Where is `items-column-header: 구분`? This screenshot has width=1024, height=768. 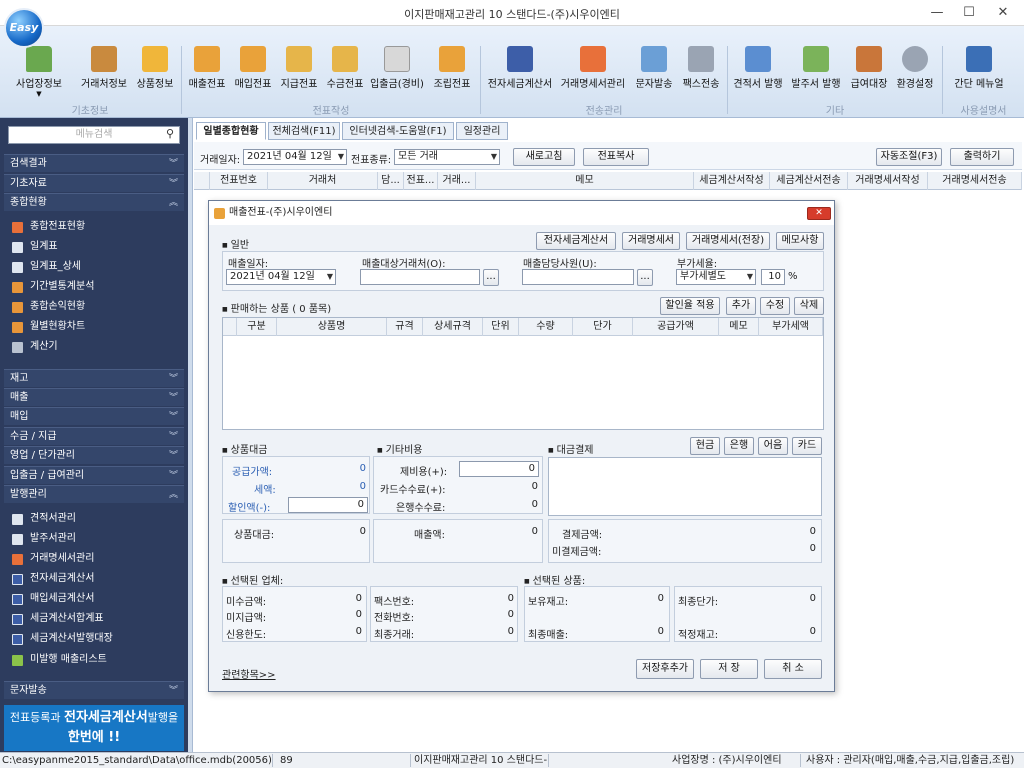
items-column-header: 구분 is located at coordinates (257, 327).